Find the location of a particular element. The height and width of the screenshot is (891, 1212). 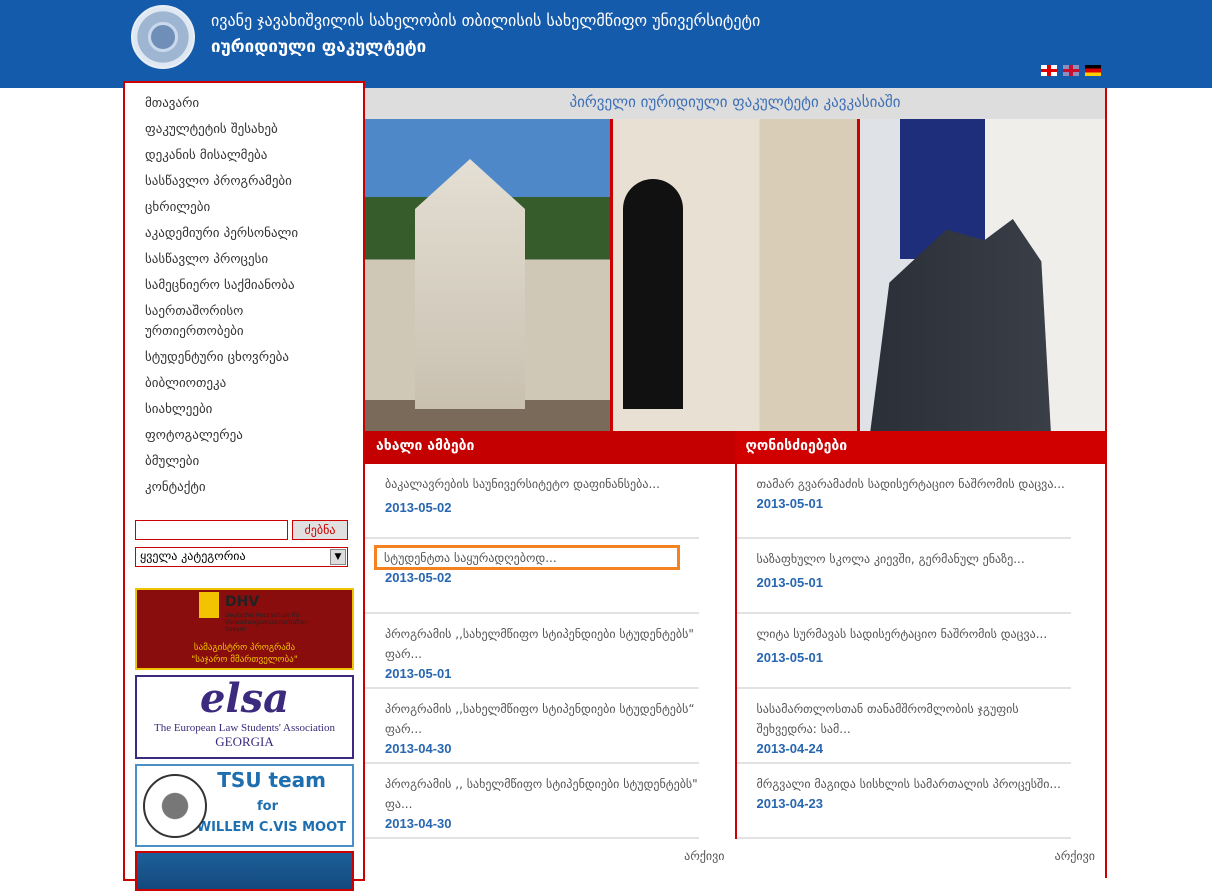

nav-item: ფაკულტეტის შესახებ is located at coordinates (254, 130).